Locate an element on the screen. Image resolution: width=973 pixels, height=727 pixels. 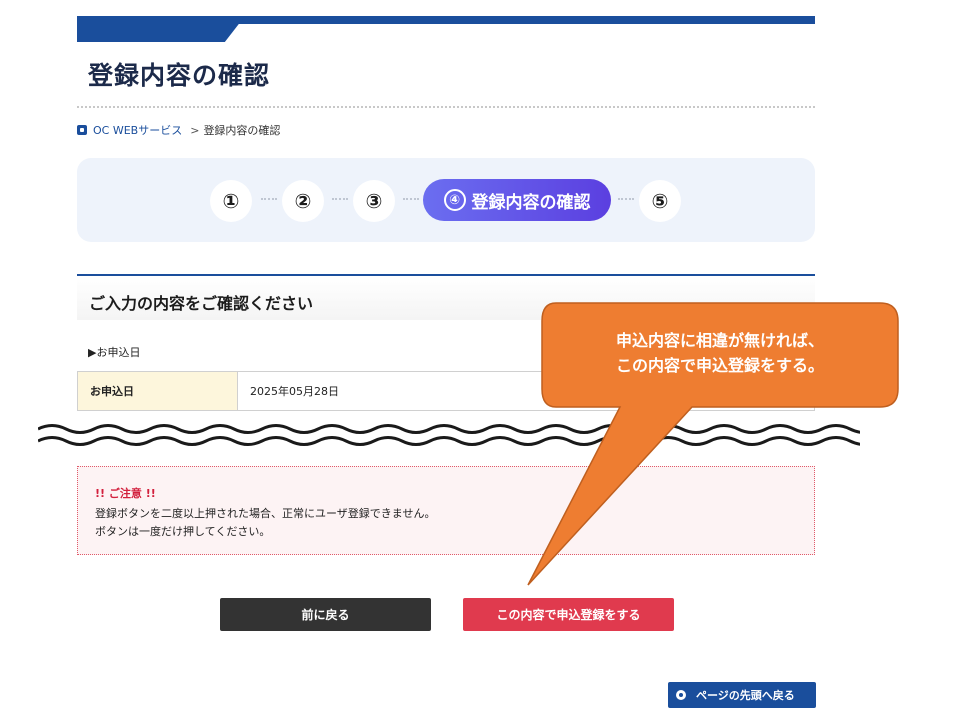
step-5: ⑤ is located at coordinates (660, 201).